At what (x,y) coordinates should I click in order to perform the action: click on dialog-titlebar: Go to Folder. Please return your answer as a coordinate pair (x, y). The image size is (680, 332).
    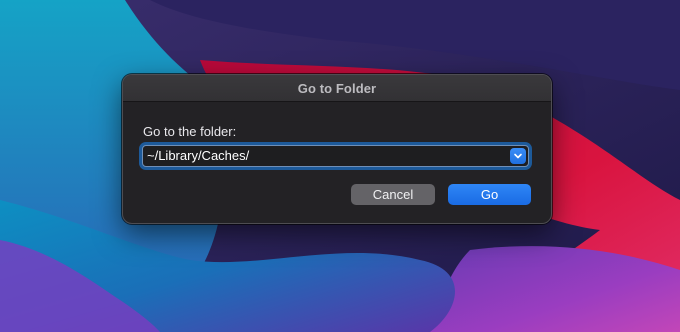
    Looking at the image, I should click on (337, 88).